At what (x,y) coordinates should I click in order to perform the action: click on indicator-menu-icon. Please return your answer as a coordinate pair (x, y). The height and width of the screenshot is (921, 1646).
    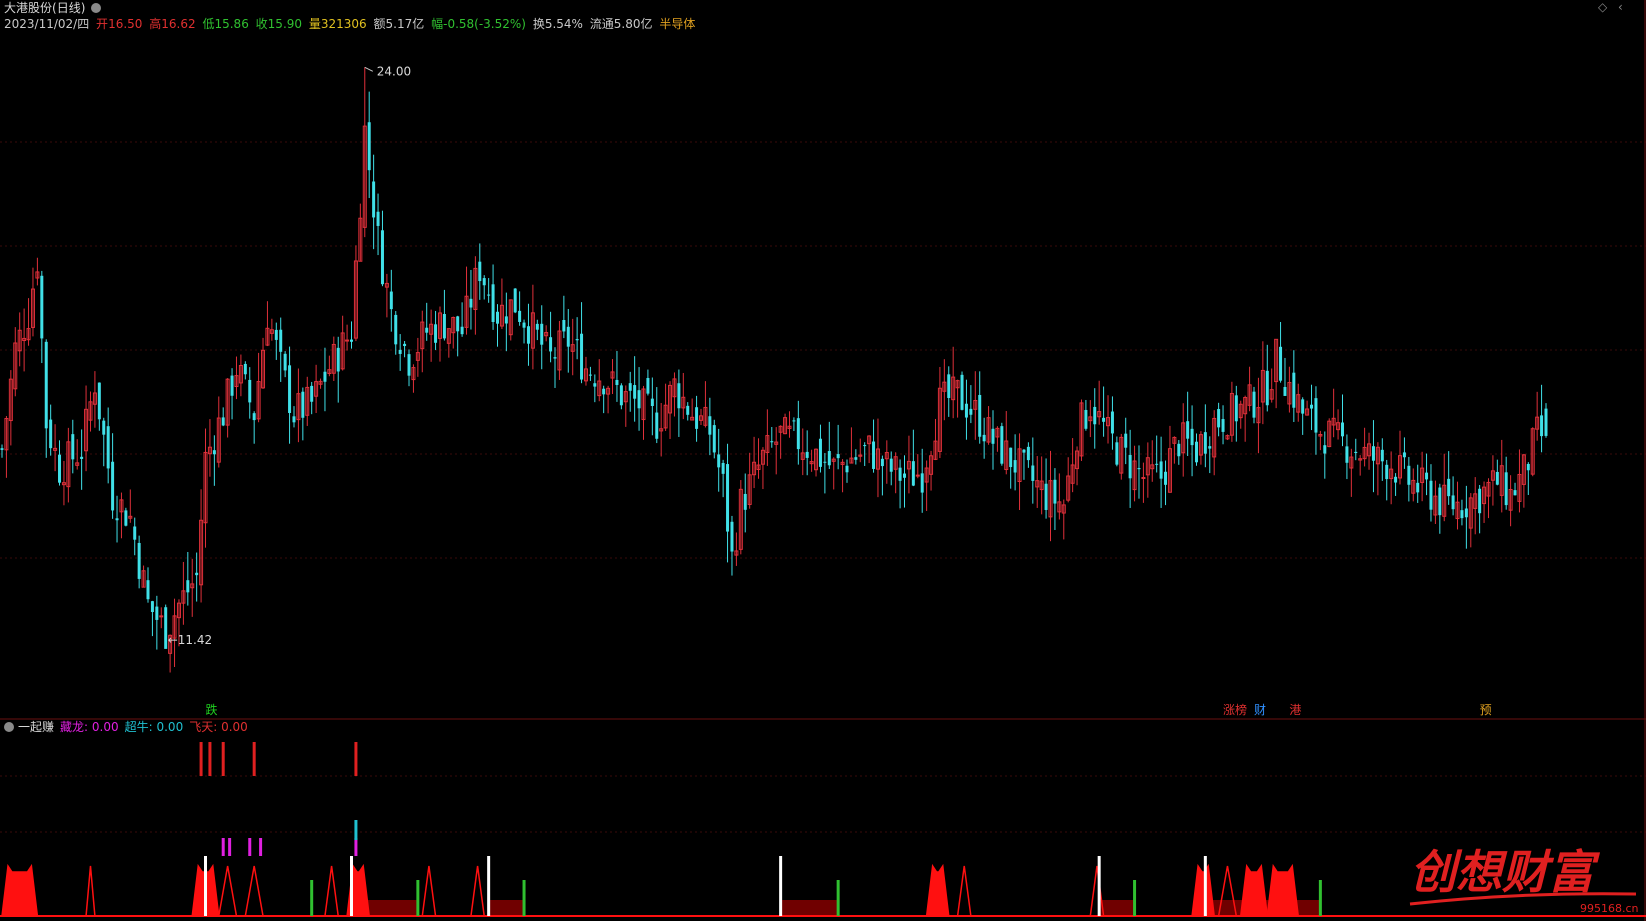
    Looking at the image, I should click on (9, 727).